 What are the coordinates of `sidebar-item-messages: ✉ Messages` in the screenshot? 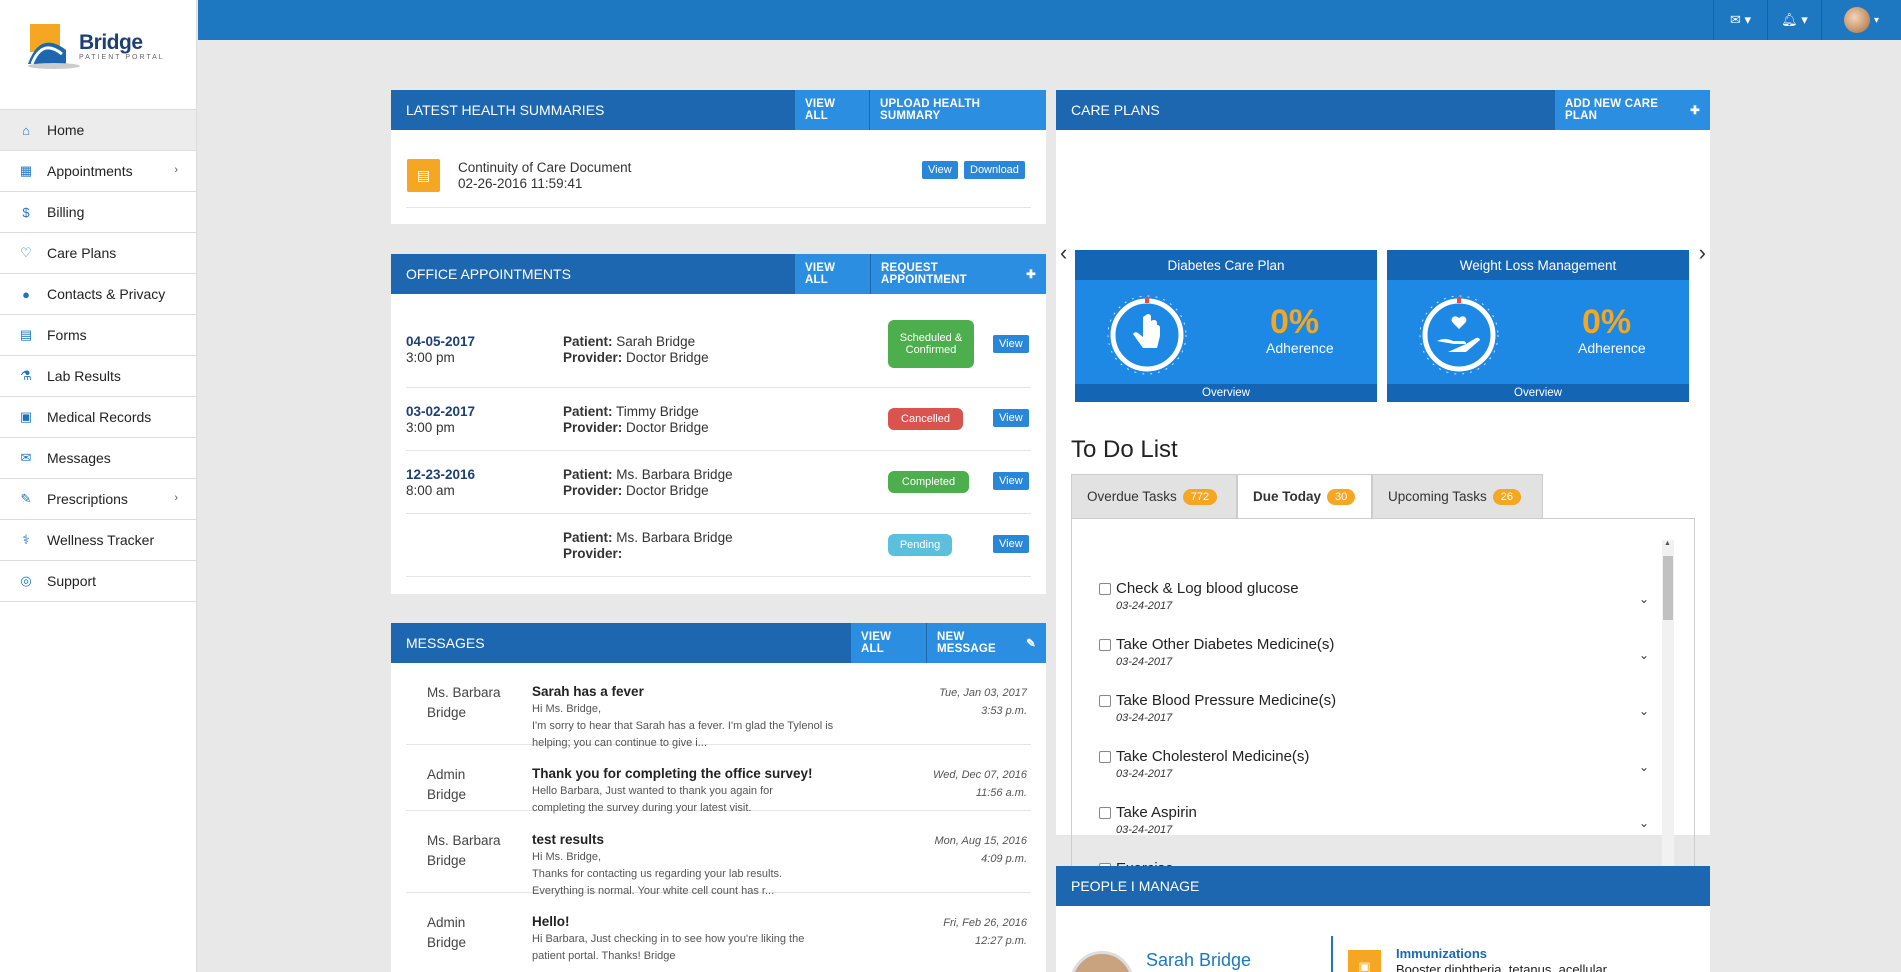 It's located at (98, 458).